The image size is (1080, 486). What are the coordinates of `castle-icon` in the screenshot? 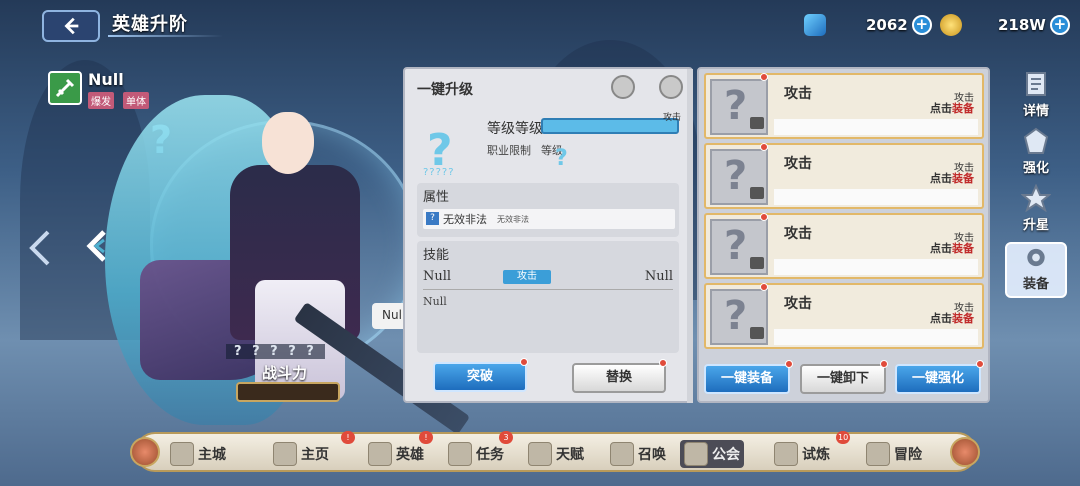 It's located at (182, 454).